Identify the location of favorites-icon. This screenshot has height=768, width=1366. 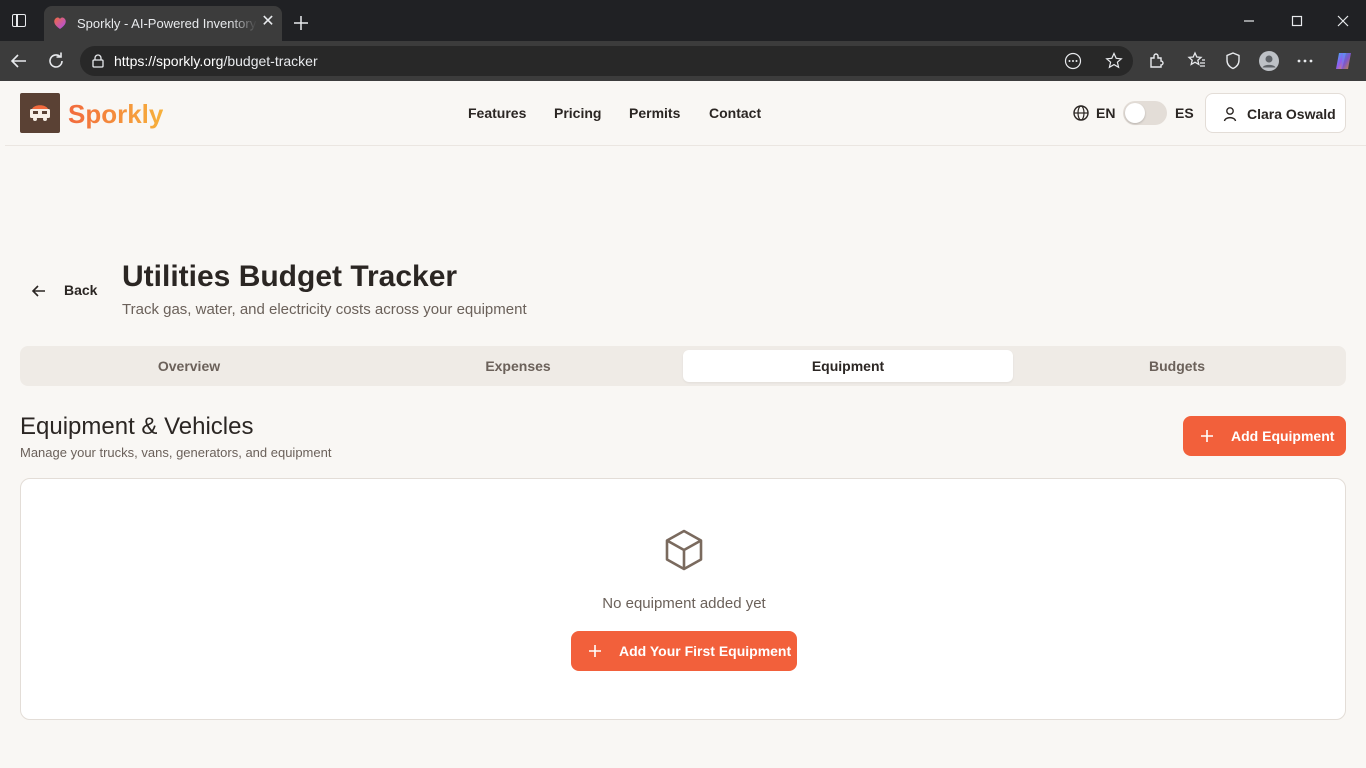
(1197, 61).